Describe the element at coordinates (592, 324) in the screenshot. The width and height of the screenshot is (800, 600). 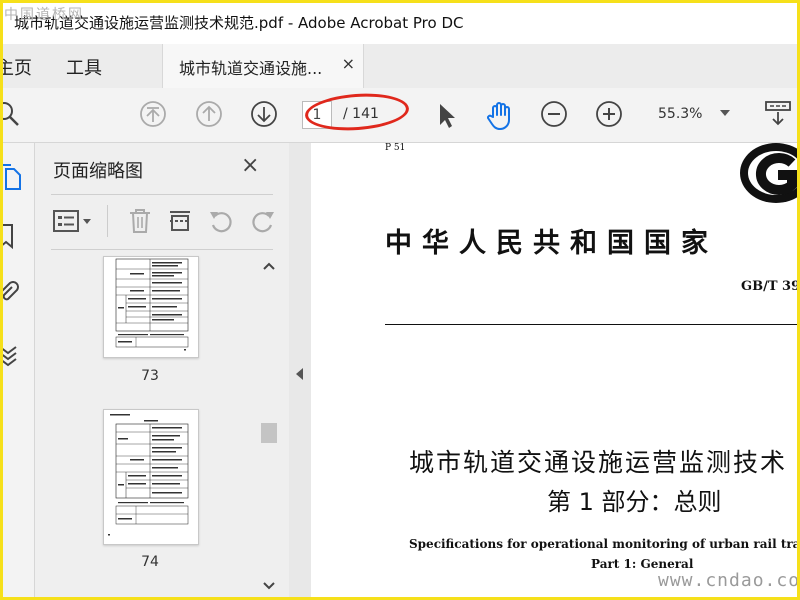
I see `horizontal-rule` at that location.